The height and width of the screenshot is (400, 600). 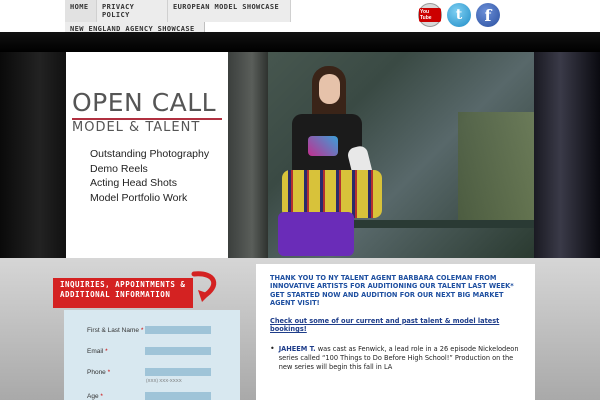 I want to click on nav-european-model-showcase: EUROPEAN MODEL SHOWCASE, so click(x=229, y=11).